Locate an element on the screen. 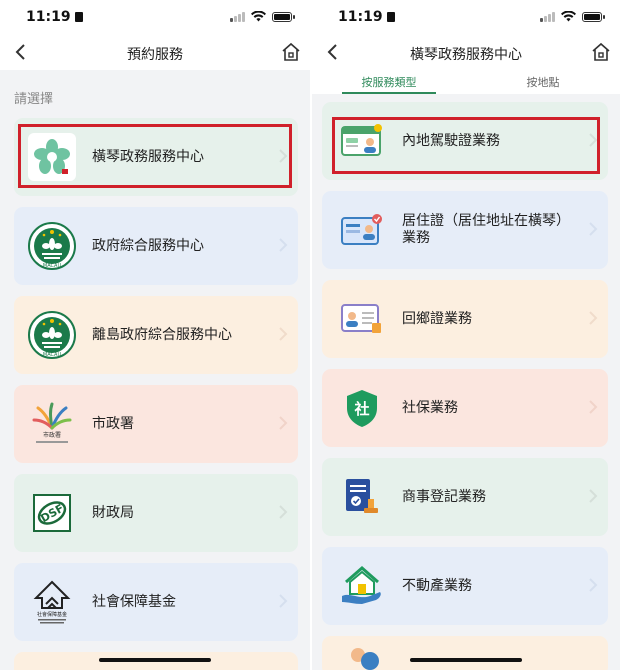 This screenshot has width=620, height=670. list-item-label: 財政局 is located at coordinates (113, 513).